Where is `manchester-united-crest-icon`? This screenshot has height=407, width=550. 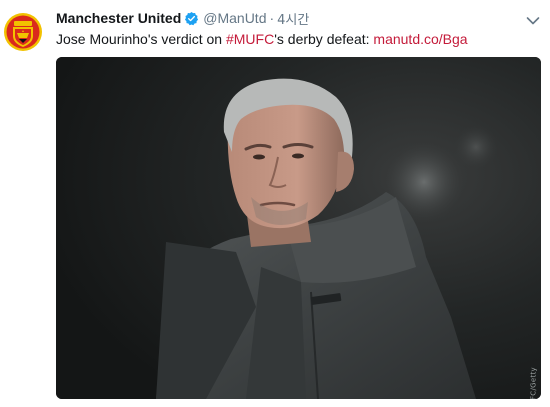 manchester-united-crest-icon is located at coordinates (23, 32).